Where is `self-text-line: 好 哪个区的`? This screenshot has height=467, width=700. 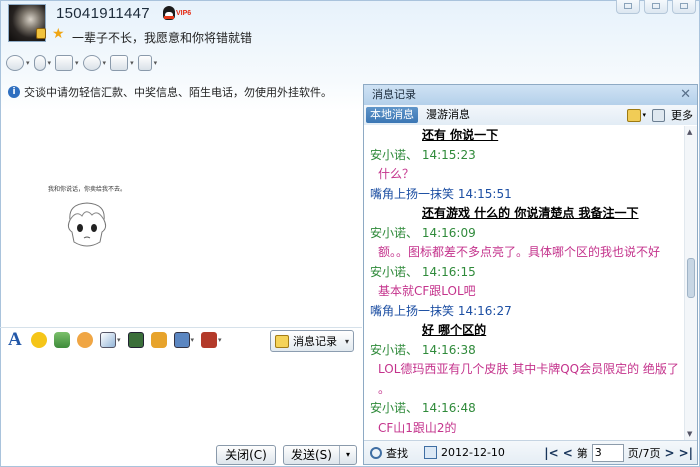 self-text-line: 好 哪个区的 is located at coordinates (454, 330).